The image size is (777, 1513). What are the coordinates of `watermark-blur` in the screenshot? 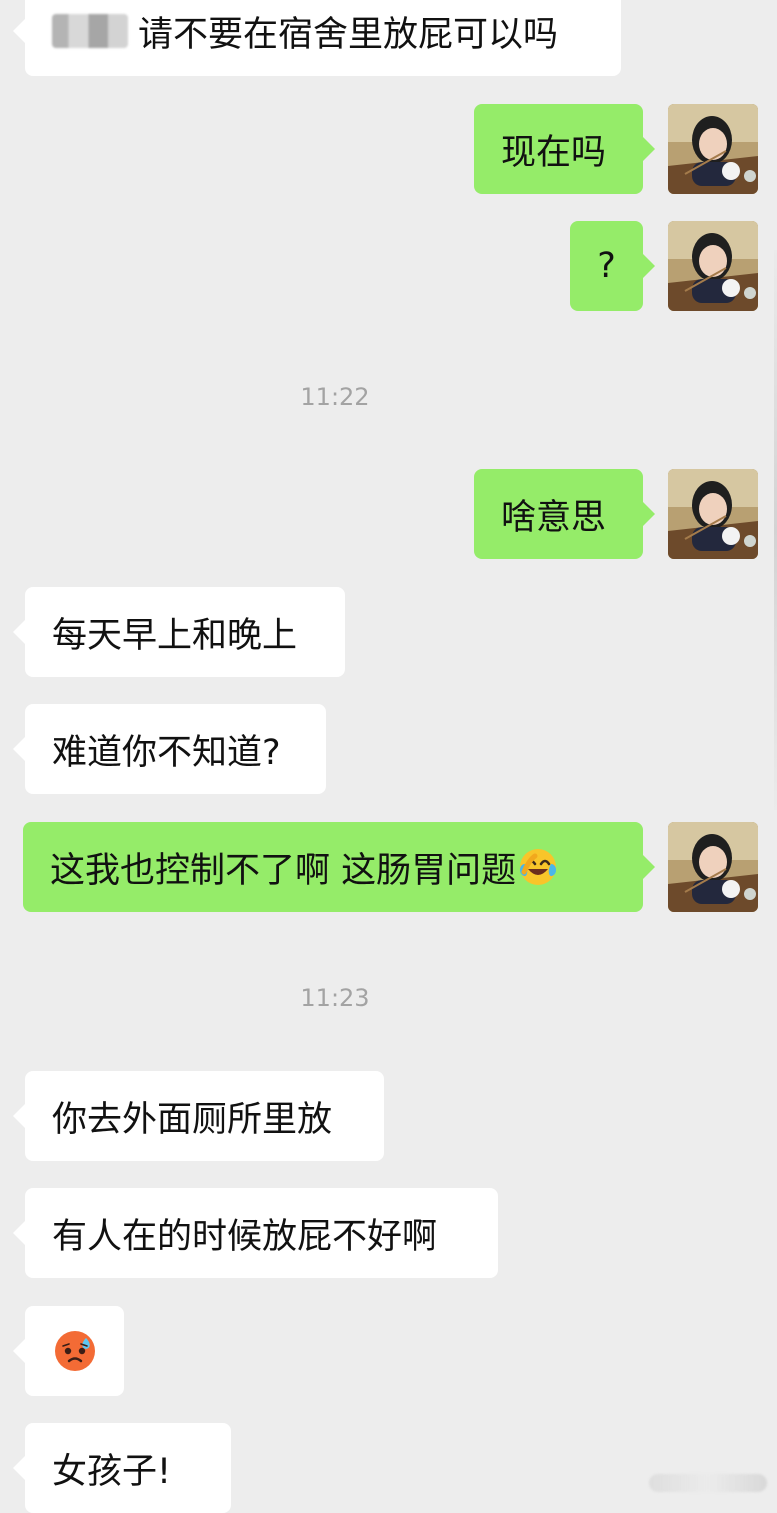 It's located at (708, 1483).